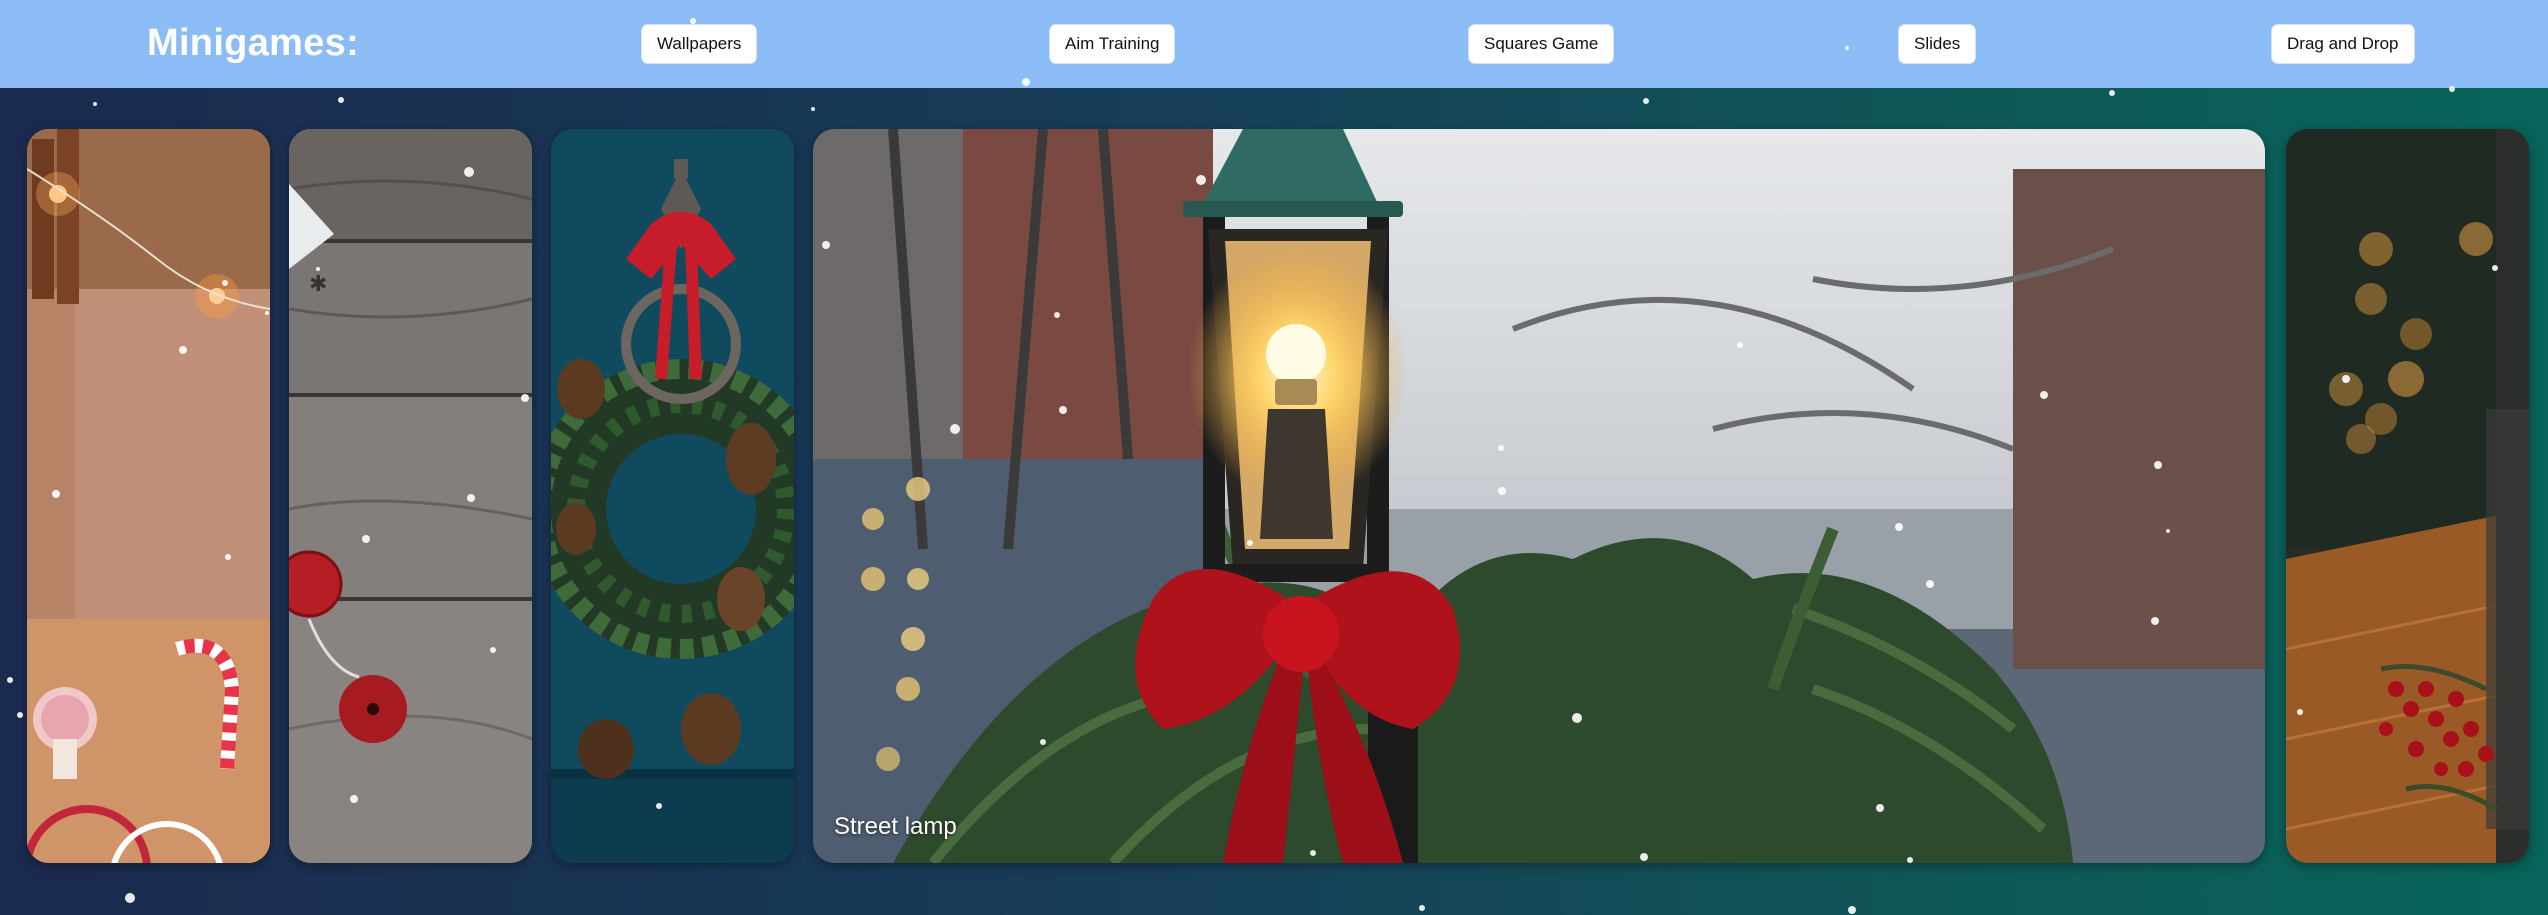  I want to click on nav-aim-training-button: Aim Training, so click(1112, 44).